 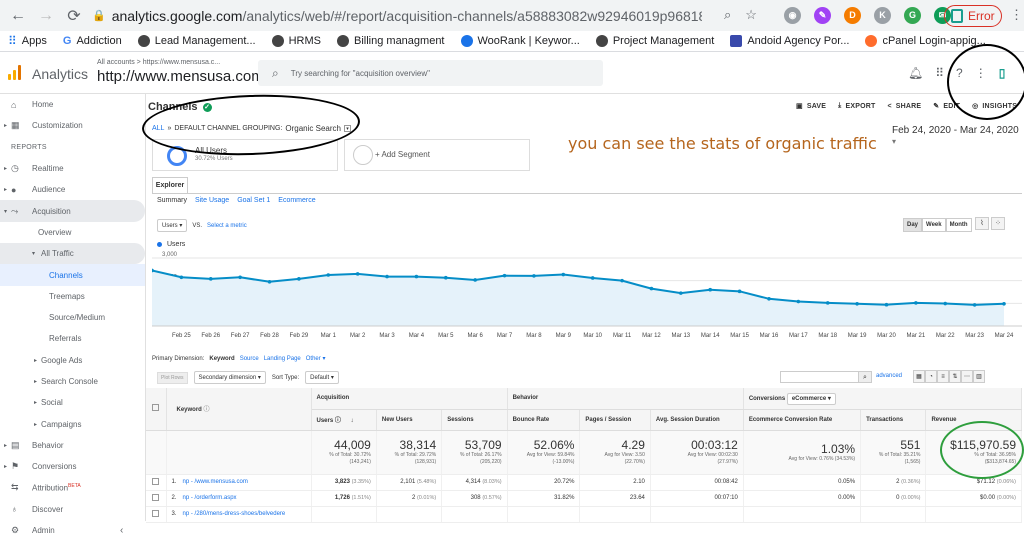 I want to click on add-segment-button: + Add Segment, so click(x=437, y=155).